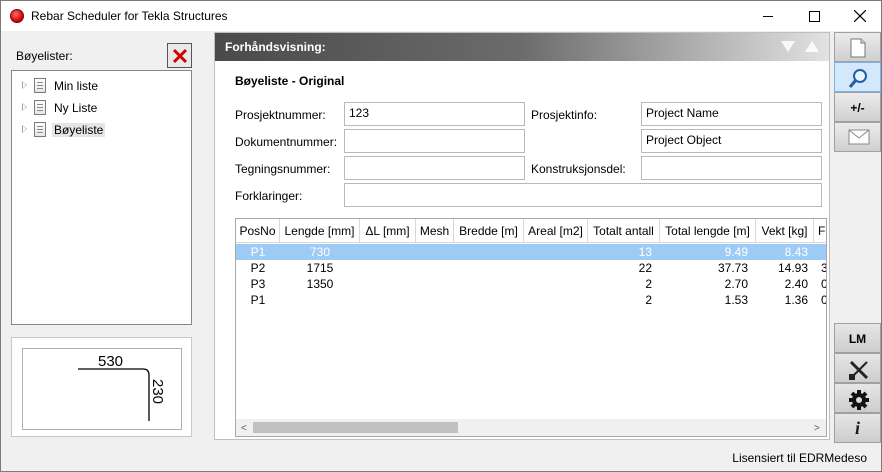 Image resolution: width=882 pixels, height=472 pixels. What do you see at coordinates (564, 115) in the screenshot?
I see `prosjektinfo-label: Prosjektinfo:` at bounding box center [564, 115].